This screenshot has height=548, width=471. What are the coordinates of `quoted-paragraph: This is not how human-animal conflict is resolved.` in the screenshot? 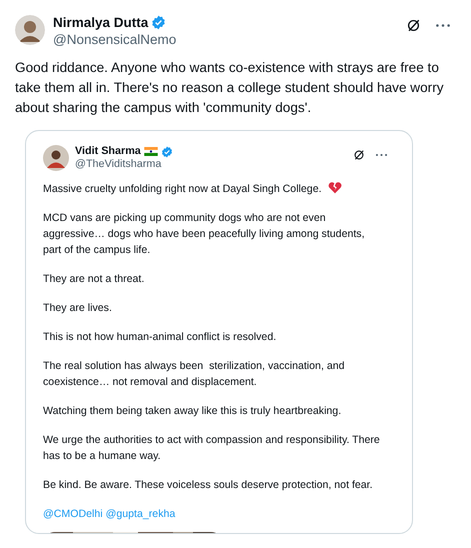 It's located at (159, 337).